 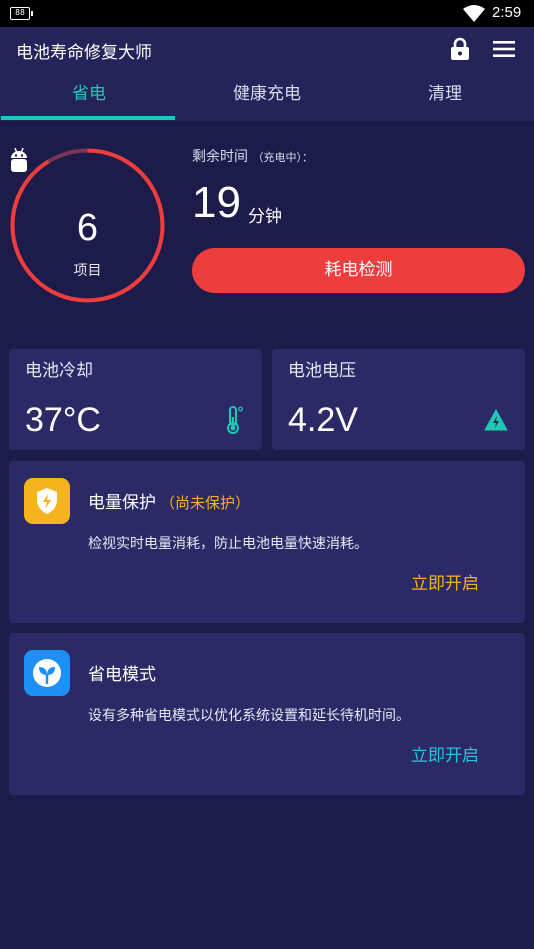 What do you see at coordinates (249, 716) in the screenshot?
I see `power-saving-mode-description: 设有多种省电模式以优化系统设置和延长待机时间。` at bounding box center [249, 716].